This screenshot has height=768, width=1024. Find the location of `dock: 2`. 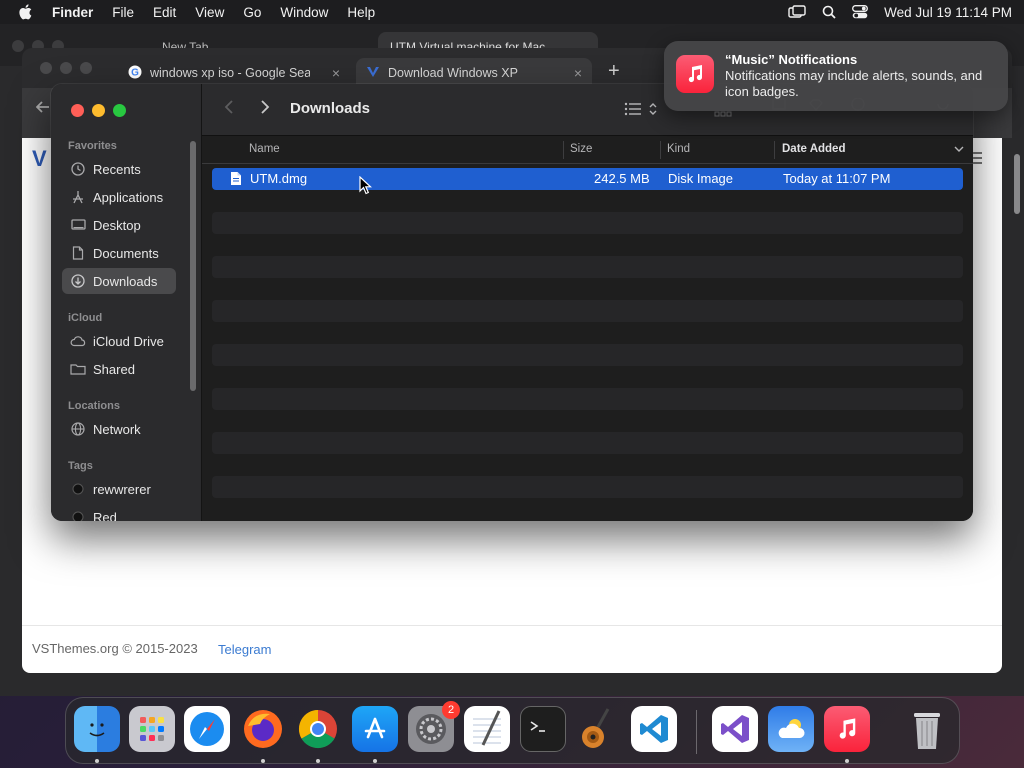

dock: 2 is located at coordinates (512, 730).